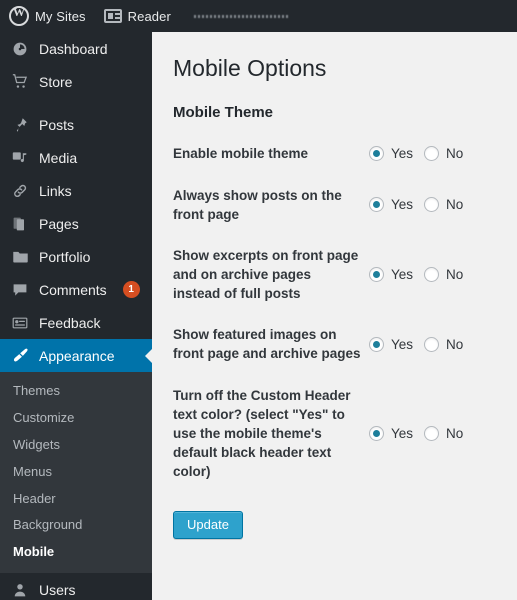  I want to click on sidebar-item-label: Posts, so click(57, 124).